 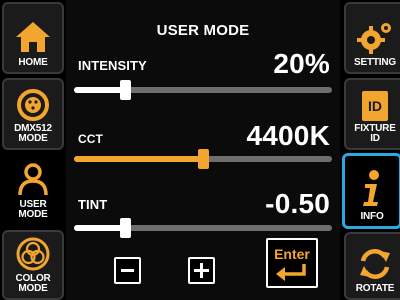 I want to click on intensity-label: INTENSITY, so click(x=112, y=65).